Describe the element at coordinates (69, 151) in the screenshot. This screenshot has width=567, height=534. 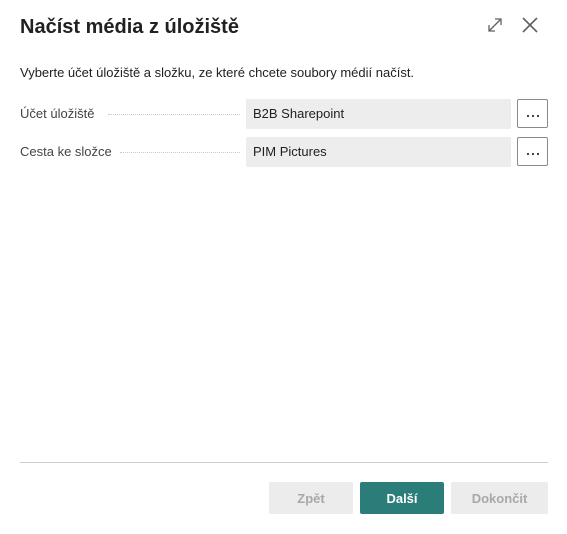
I see `folder-path-label-text: Cesta ke složce` at that location.